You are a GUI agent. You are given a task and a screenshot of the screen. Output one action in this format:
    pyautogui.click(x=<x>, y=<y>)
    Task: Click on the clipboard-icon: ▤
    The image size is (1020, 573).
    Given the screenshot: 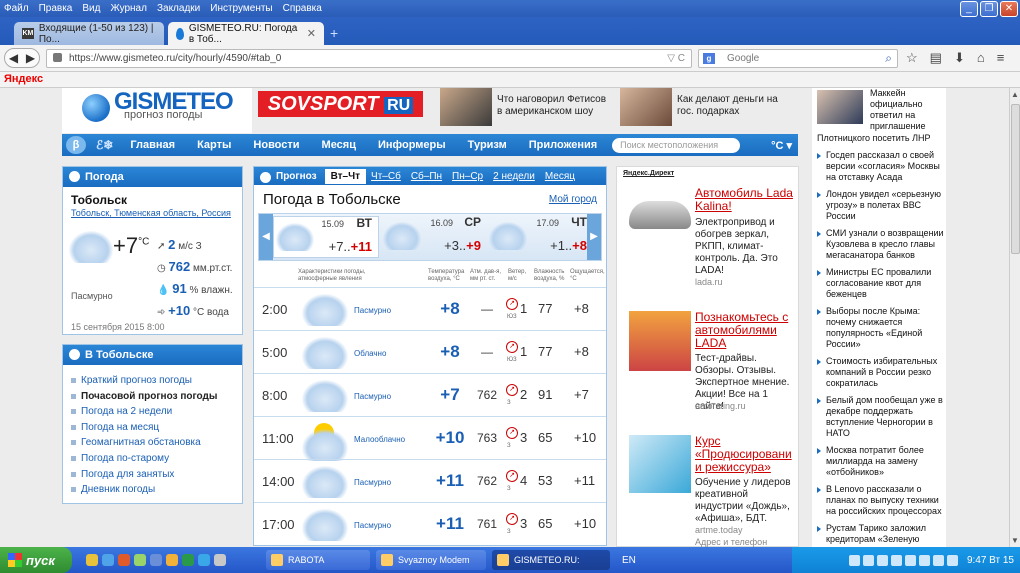 What is the action you would take?
    pyautogui.click(x=936, y=58)
    